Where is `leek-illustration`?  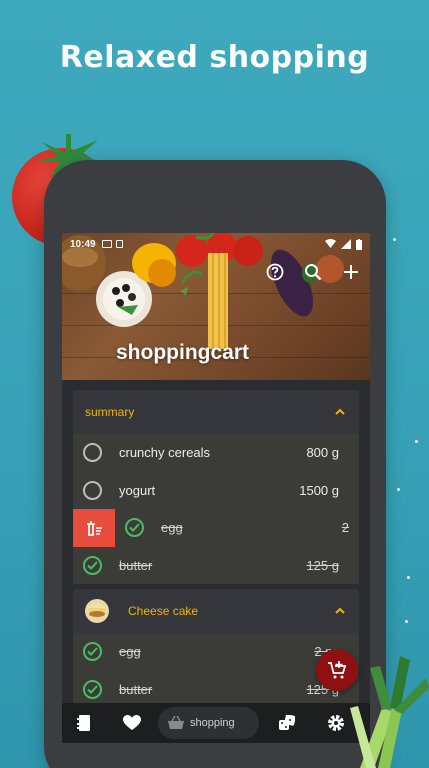 leek-illustration is located at coordinates (389, 712).